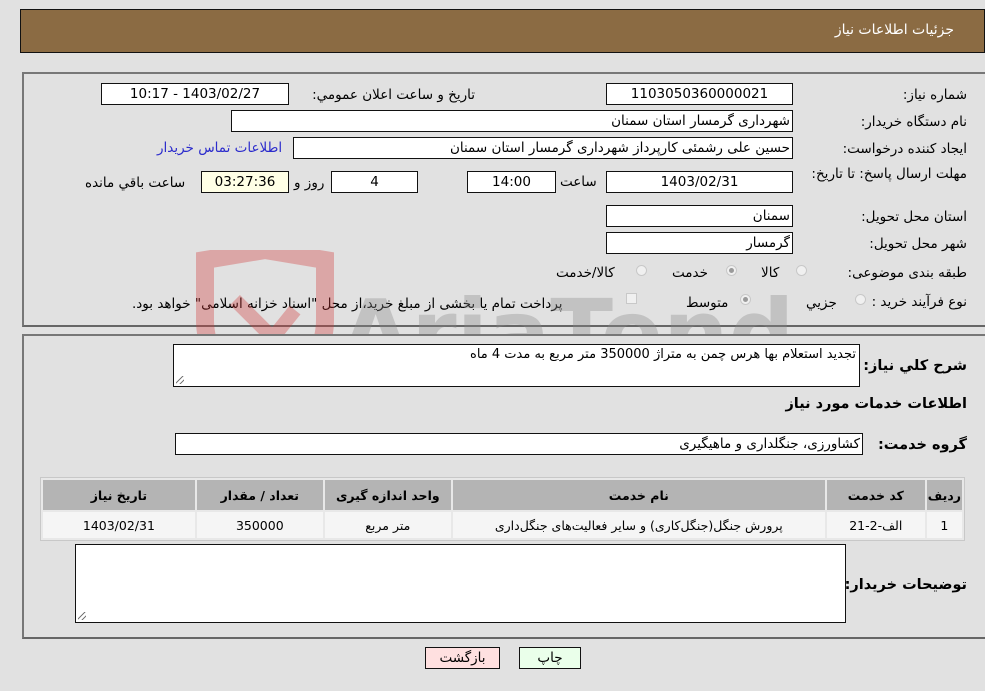 The image size is (985, 691). What do you see at coordinates (770, 273) in the screenshot?
I see `category-goods-label: کالا` at bounding box center [770, 273].